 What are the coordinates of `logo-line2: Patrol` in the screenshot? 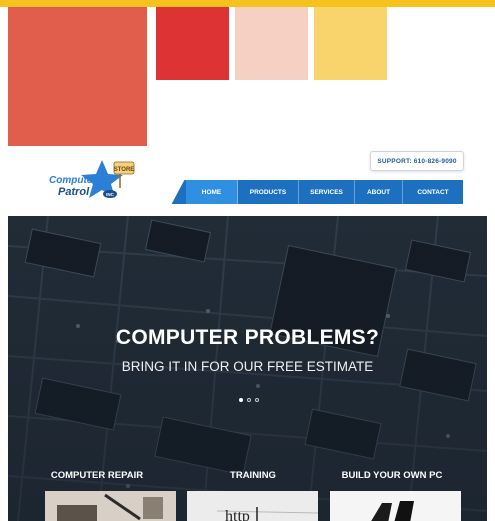 It's located at (74, 192).